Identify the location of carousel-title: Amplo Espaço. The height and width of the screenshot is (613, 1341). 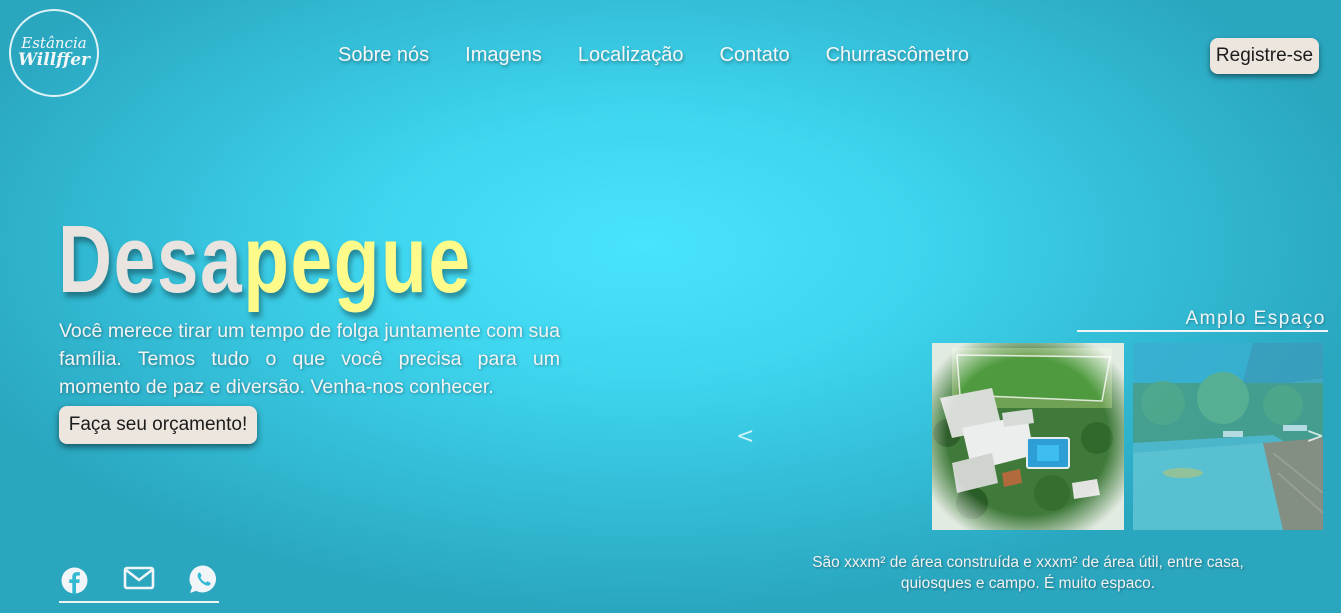
(1202, 320).